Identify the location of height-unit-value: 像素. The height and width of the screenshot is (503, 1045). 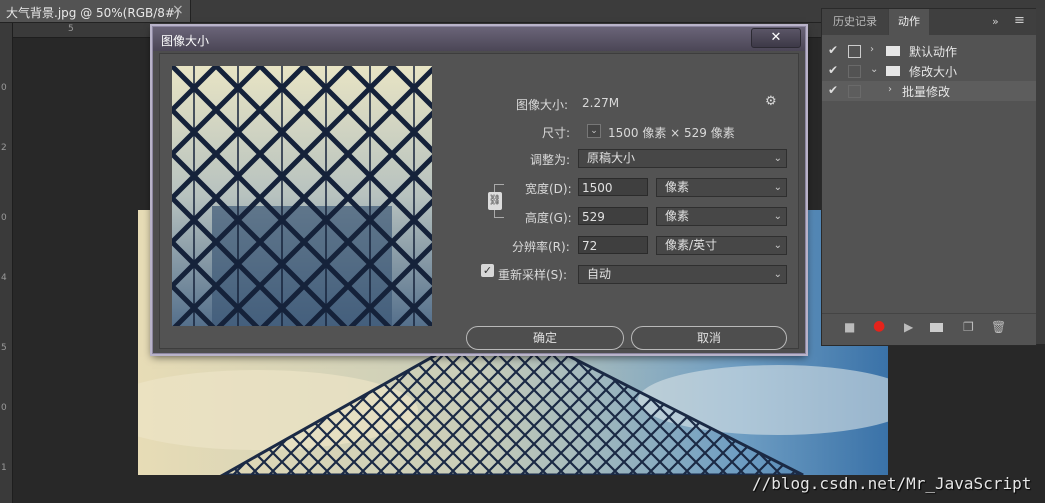
(677, 216).